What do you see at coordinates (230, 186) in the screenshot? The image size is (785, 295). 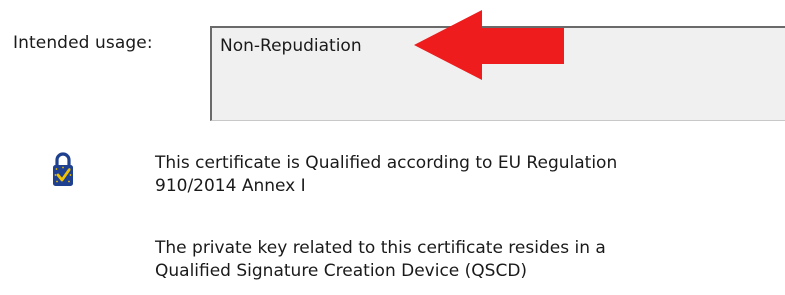 I see `qualified-line-2: 910/2014 Annex I` at bounding box center [230, 186].